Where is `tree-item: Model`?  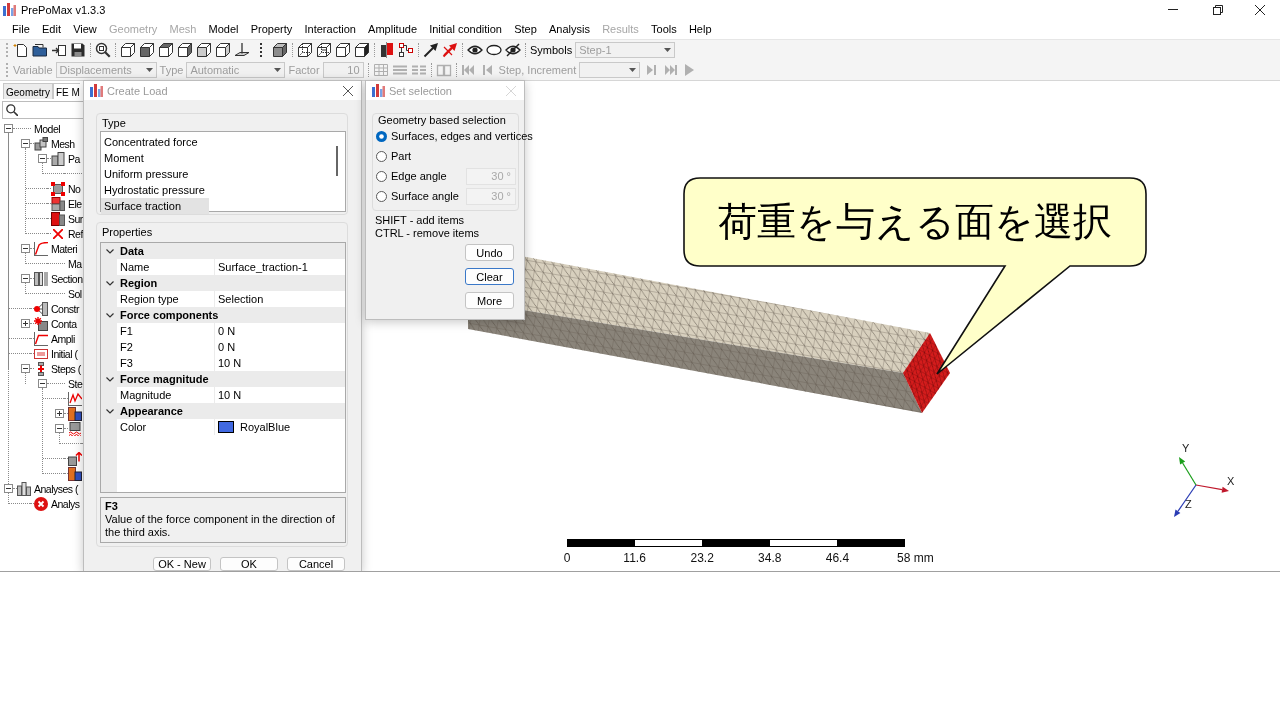 tree-item: Model is located at coordinates (47, 128).